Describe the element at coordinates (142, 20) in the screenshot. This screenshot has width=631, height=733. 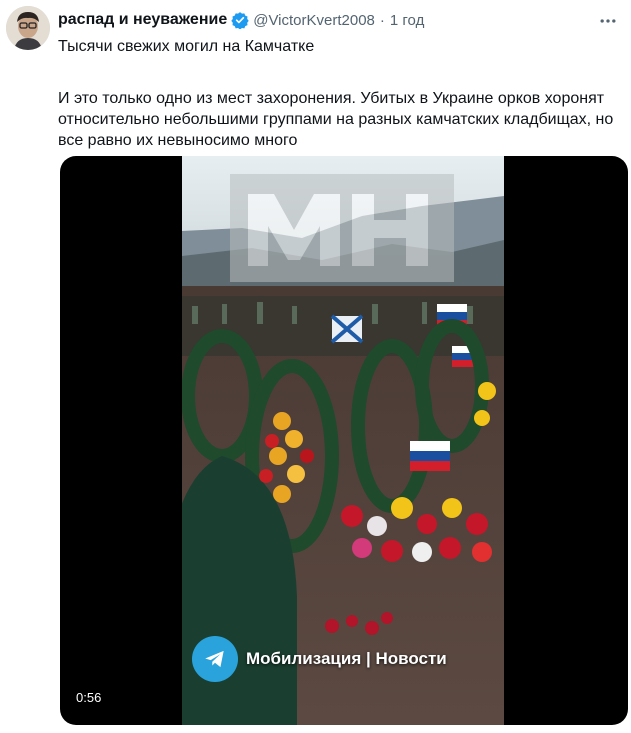
I see `display-name: распад и неуважение` at that location.